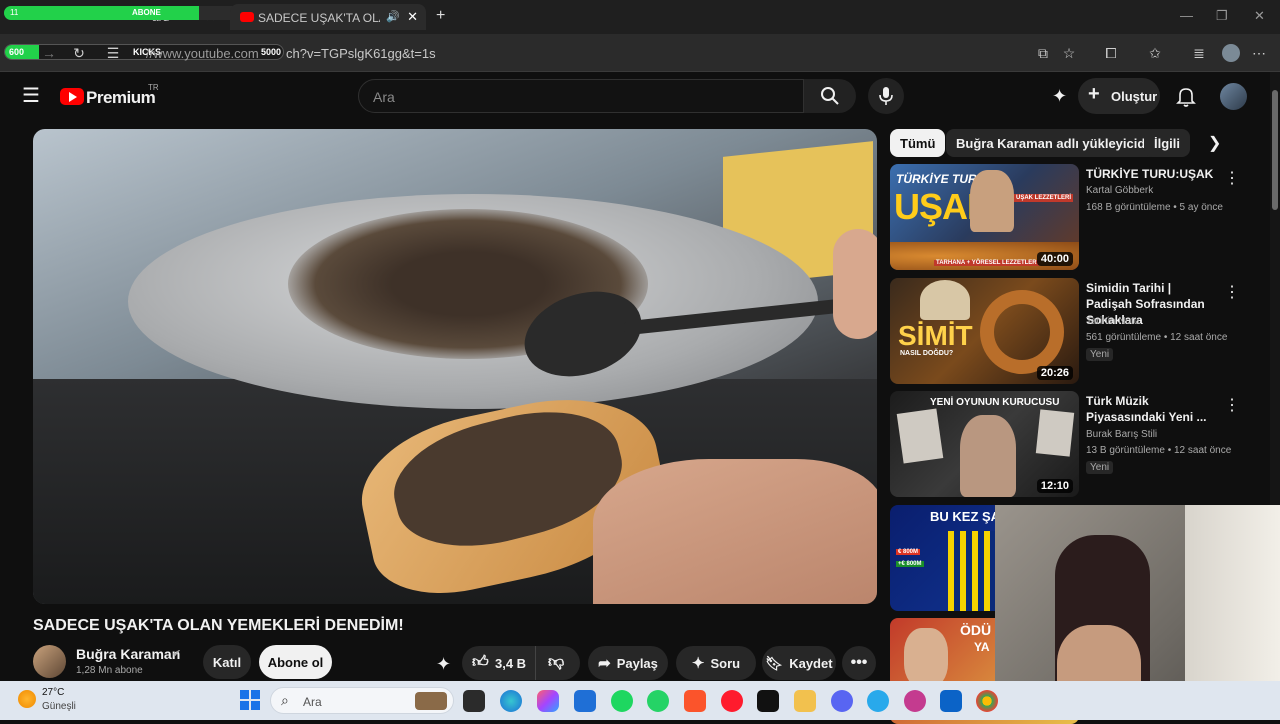 This screenshot has height=724, width=1280. Describe the element at coordinates (581, 96) in the screenshot. I see `search-input: Ara` at that location.